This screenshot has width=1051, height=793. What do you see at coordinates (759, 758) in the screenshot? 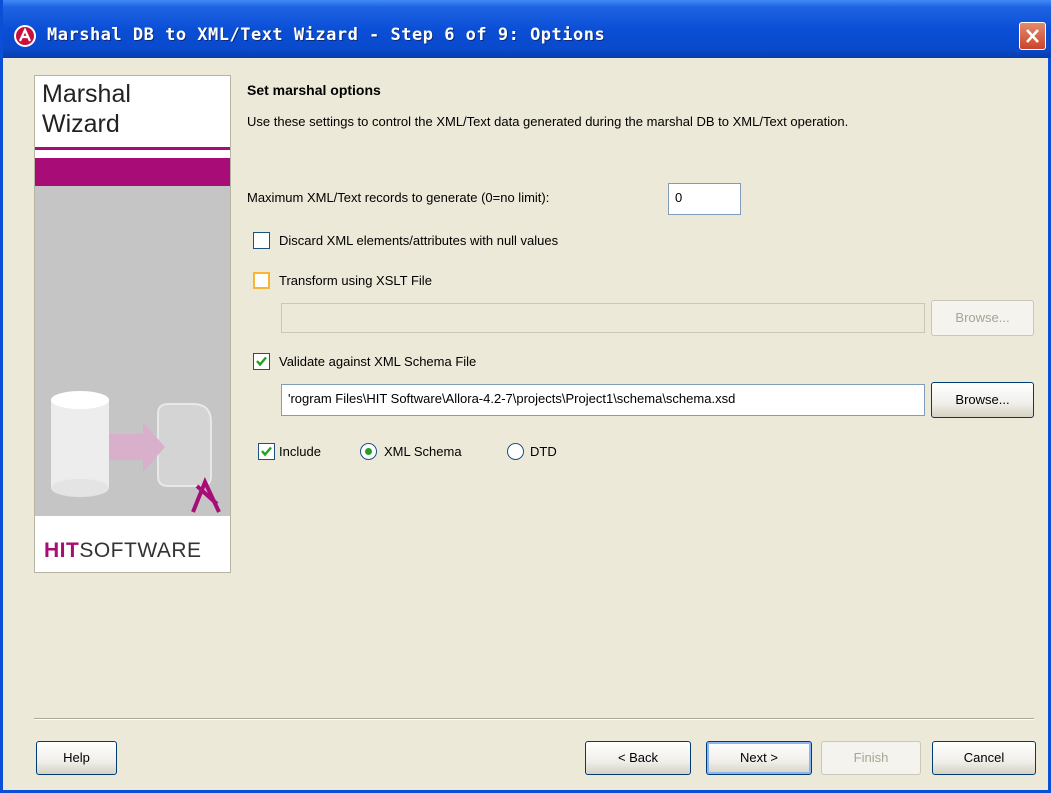
I see `next-button: Next >` at bounding box center [759, 758].